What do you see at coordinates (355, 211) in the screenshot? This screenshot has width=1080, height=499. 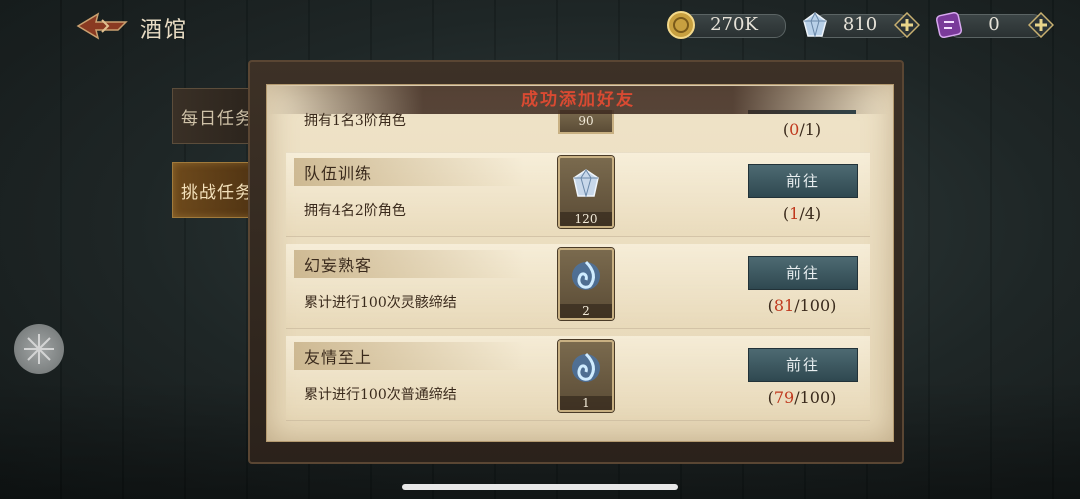 I see `task-desc: 拥有4名2阶角色` at bounding box center [355, 211].